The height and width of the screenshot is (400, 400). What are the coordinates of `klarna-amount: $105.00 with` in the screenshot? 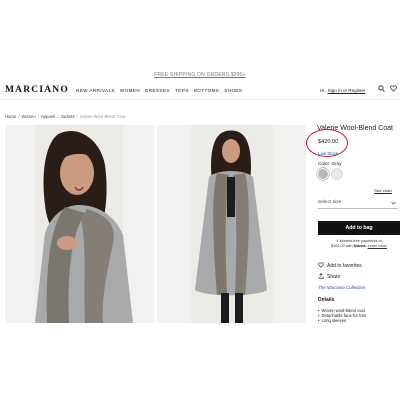 It's located at (342, 246).